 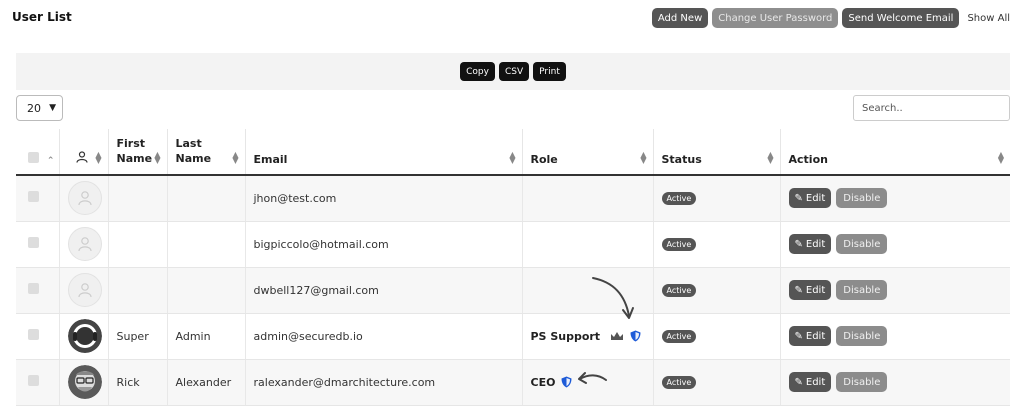 What do you see at coordinates (383, 290) in the screenshot?
I see `email-cell: dwbell127@gmail.com` at bounding box center [383, 290].